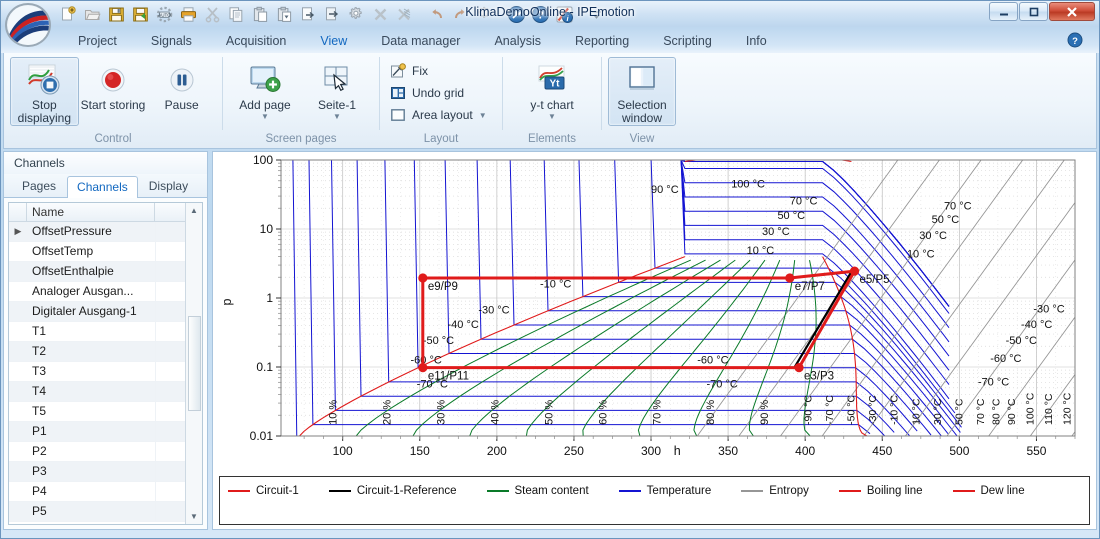 This screenshot has height=539, width=1100. What do you see at coordinates (97, 272) in the screenshot?
I see `table-row: OffsetEnthalpie` at bounding box center [97, 272].